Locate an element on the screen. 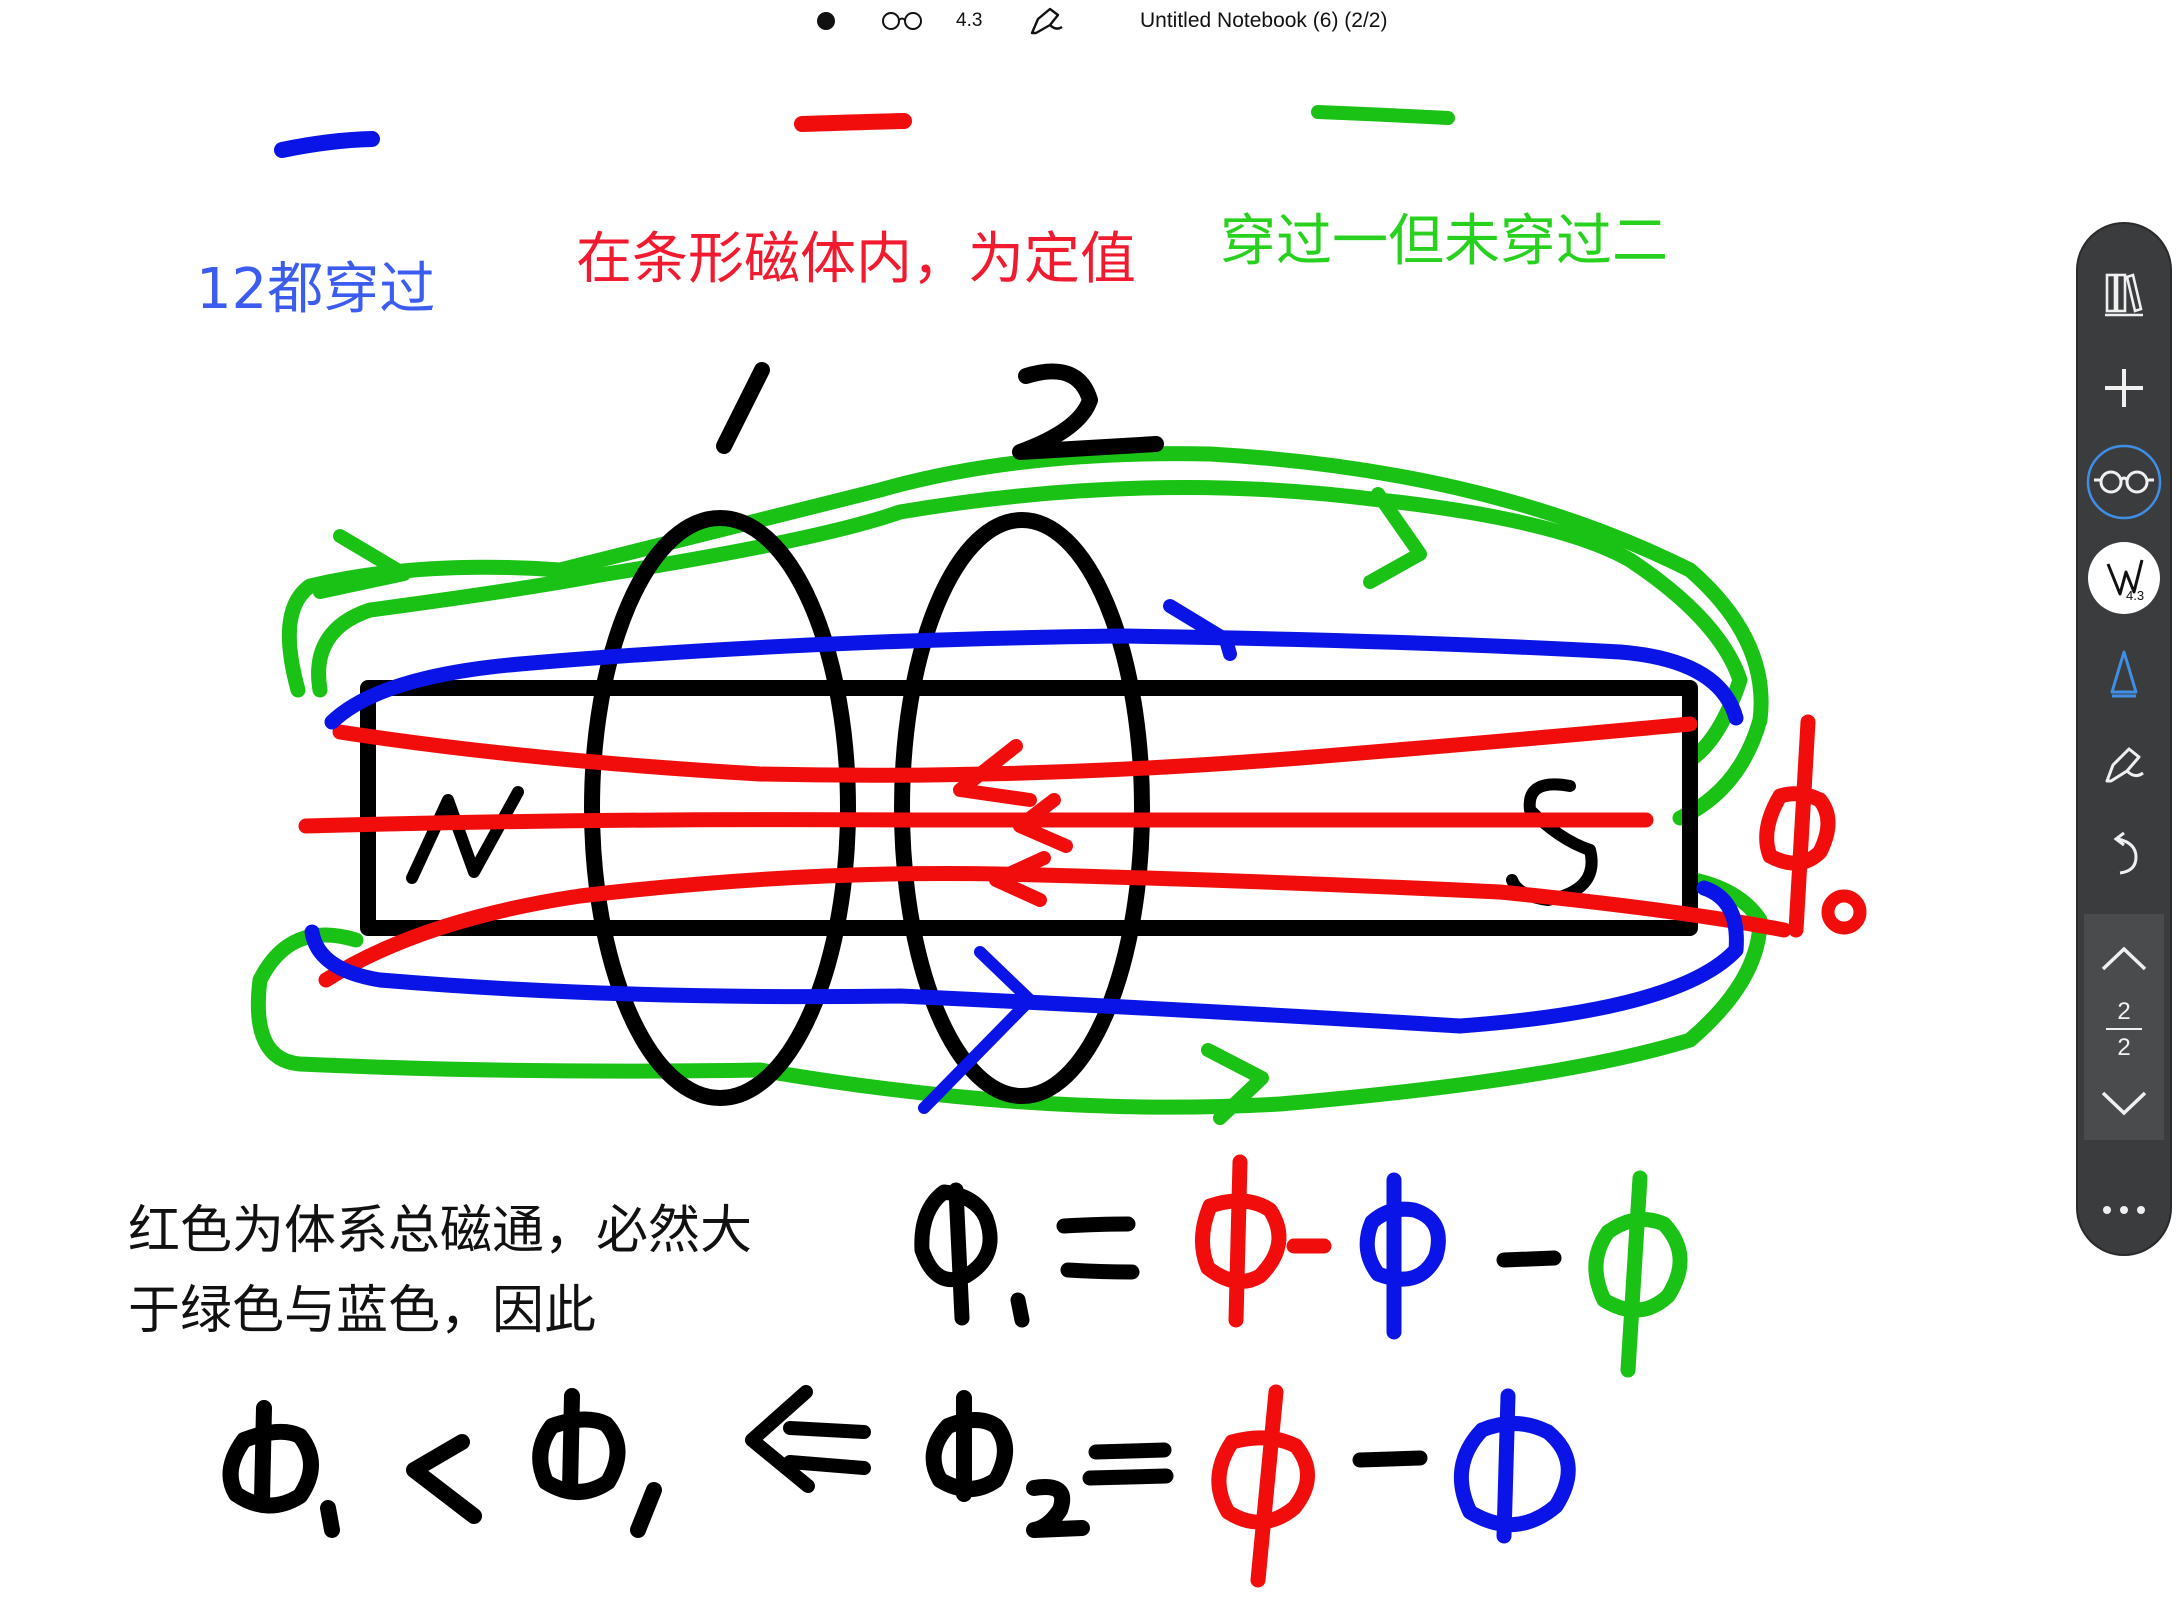 Image resolution: width=2176 pixels, height=1600 pixels. green-arrowhead-upper-left is located at coordinates (362, 564).